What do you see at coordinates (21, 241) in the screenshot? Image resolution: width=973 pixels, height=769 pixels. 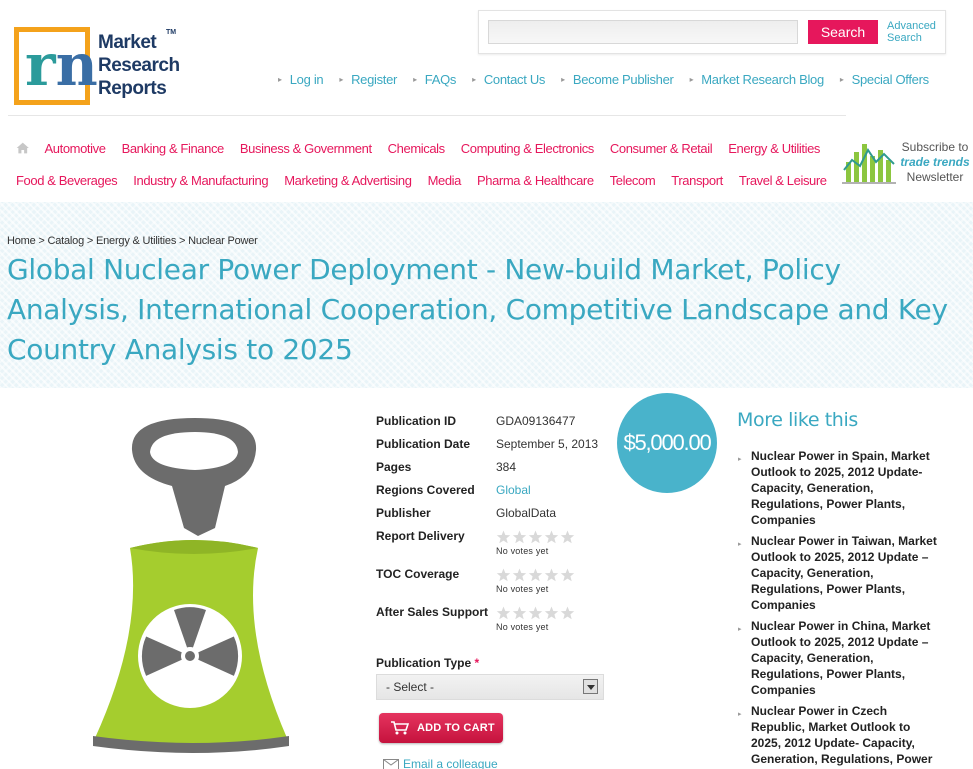 I see `breadcrumb-home: Home` at bounding box center [21, 241].